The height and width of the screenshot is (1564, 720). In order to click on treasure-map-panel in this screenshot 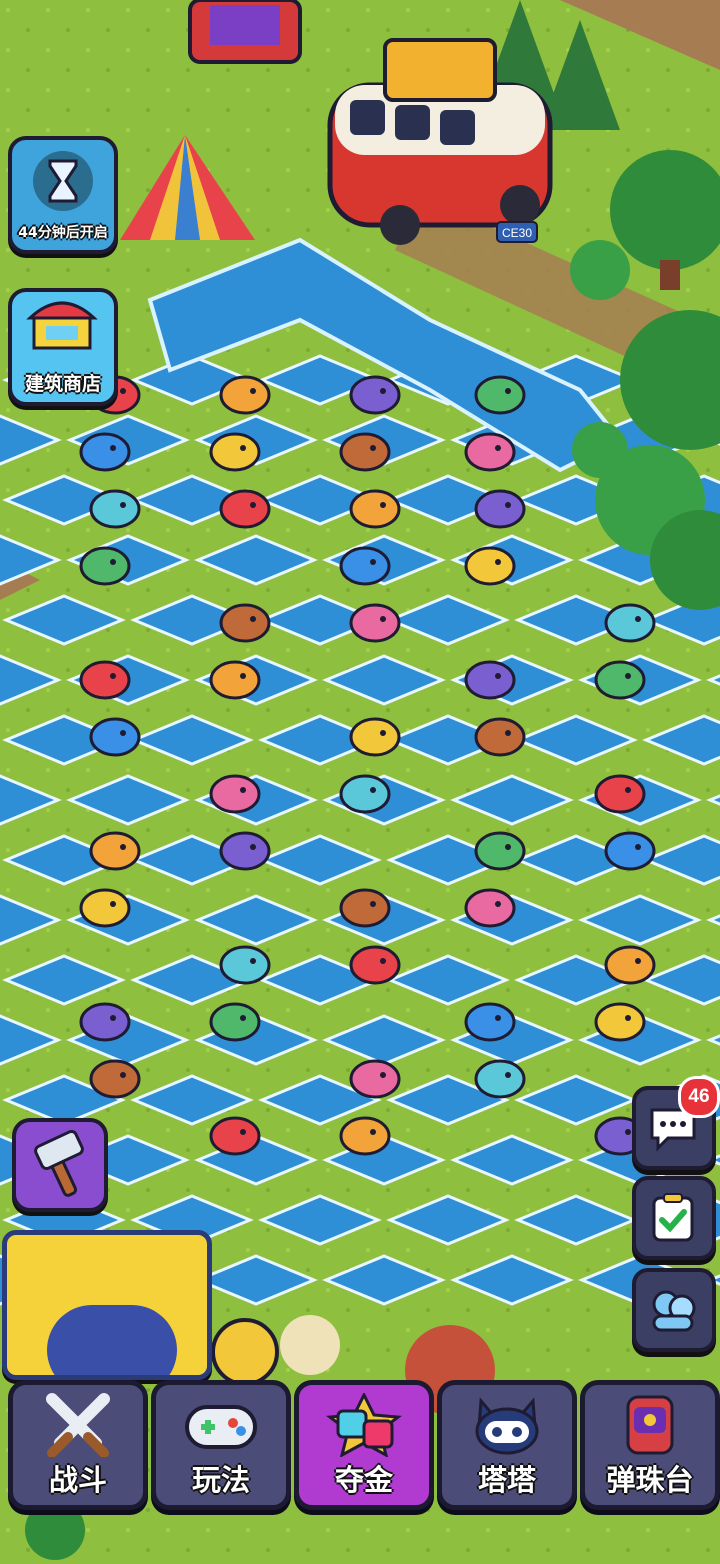, I will do `click(107, 1305)`.